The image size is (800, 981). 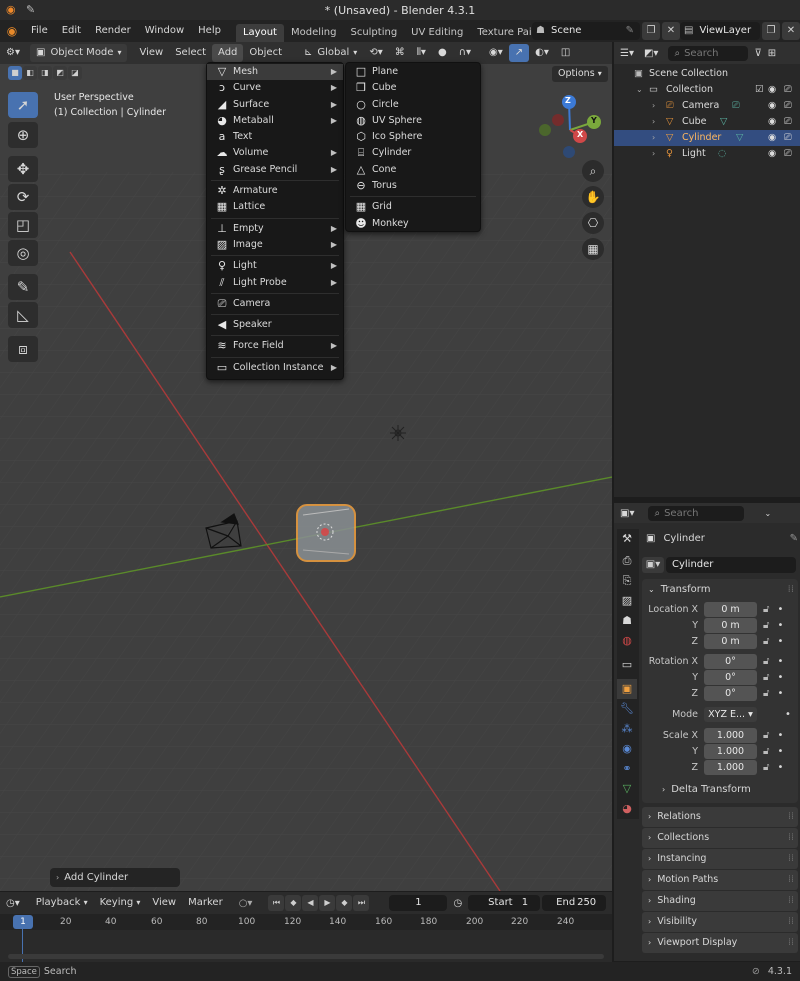 I want to click on snap-icon: ⌘, so click(x=400, y=53).